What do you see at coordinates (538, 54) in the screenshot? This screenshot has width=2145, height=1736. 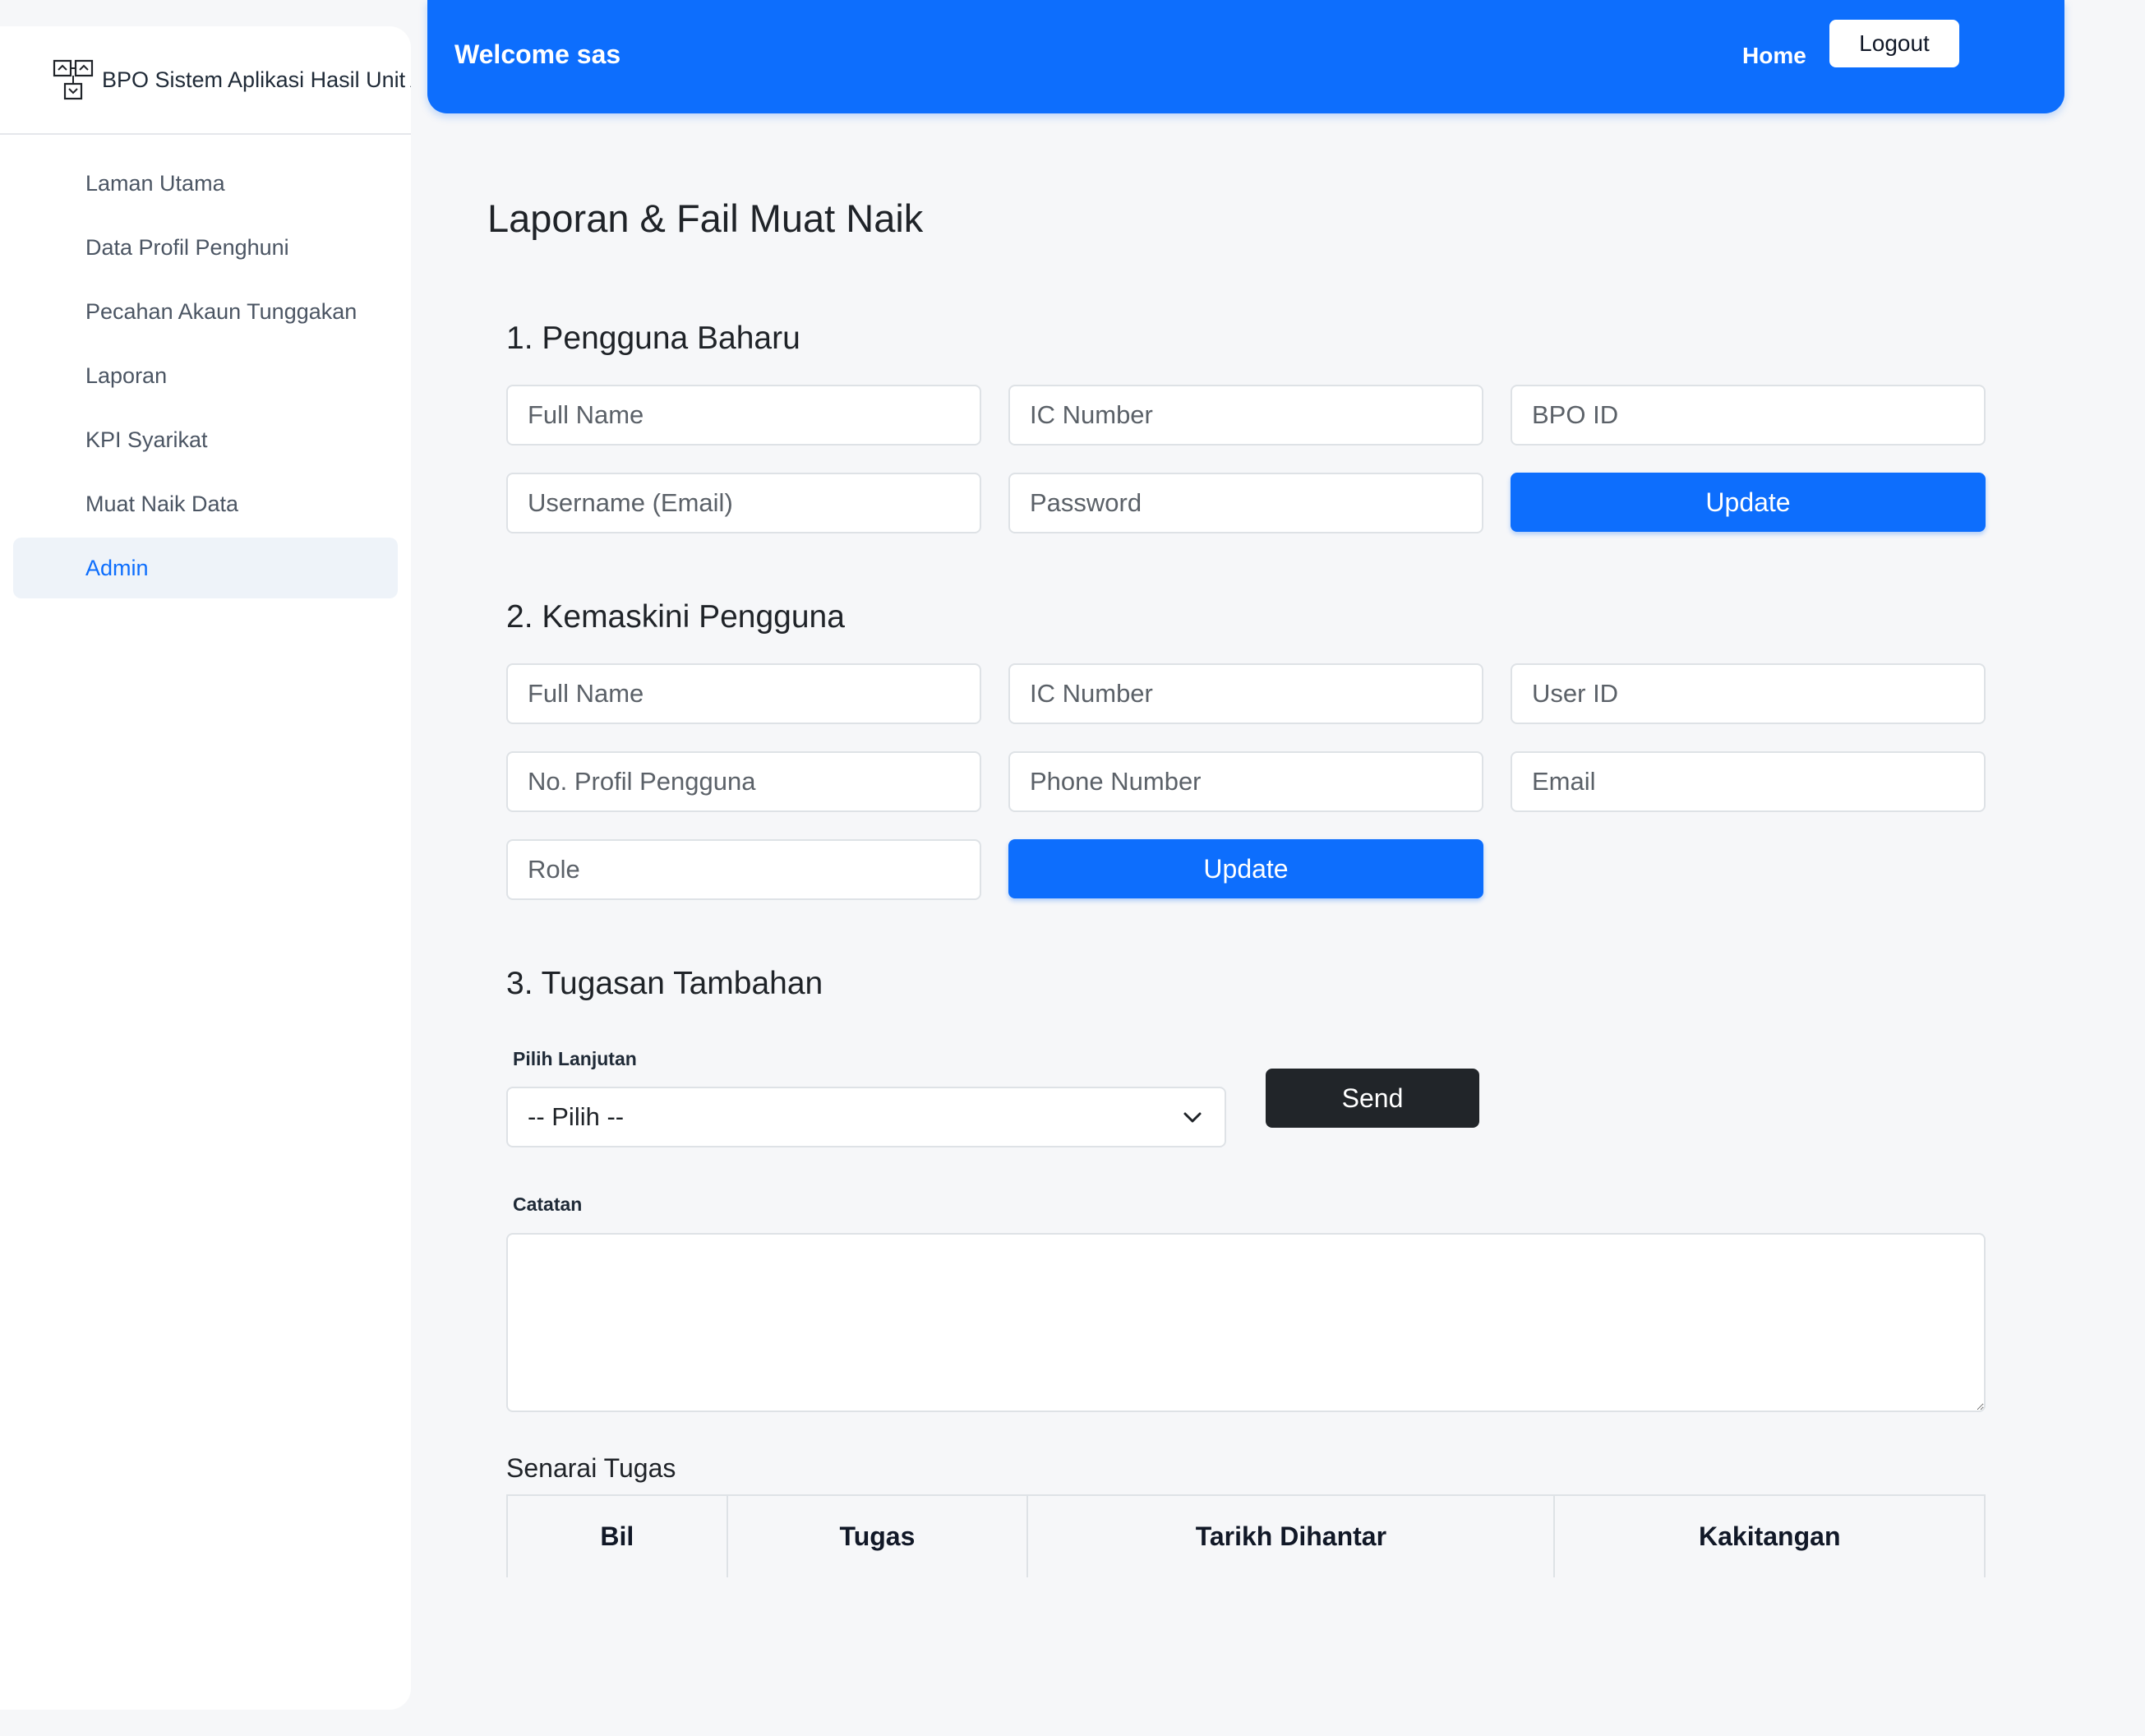 I see `welcome-text: Welcome sas` at bounding box center [538, 54].